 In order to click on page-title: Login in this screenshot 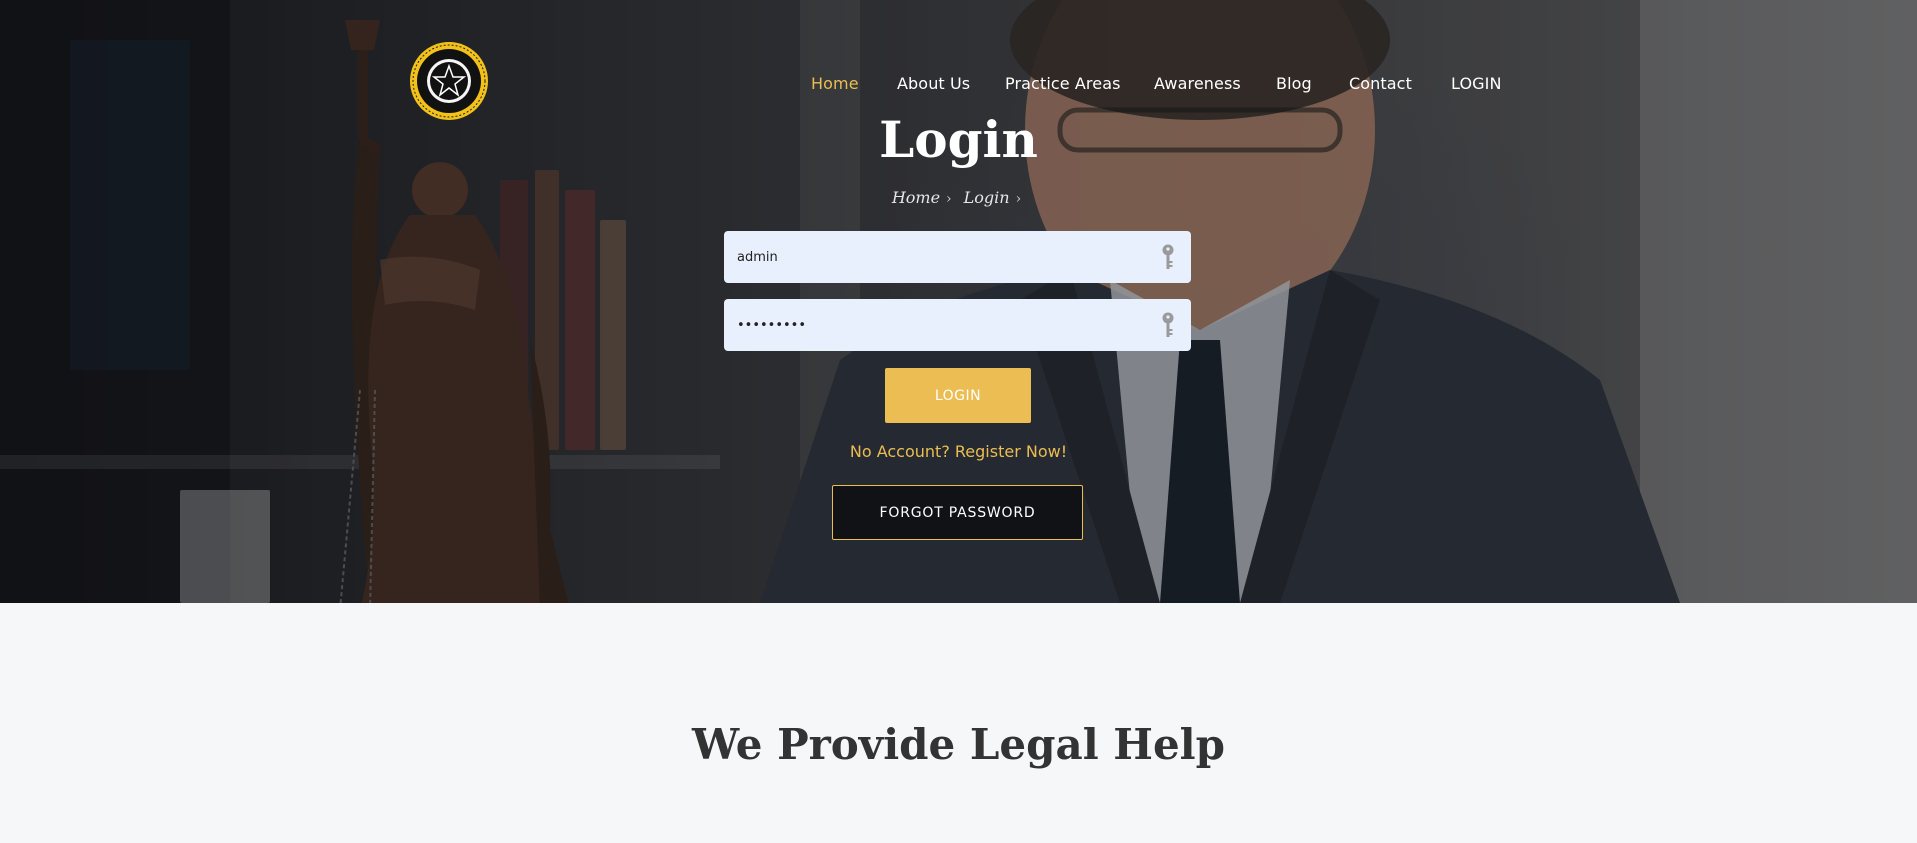, I will do `click(958, 139)`.